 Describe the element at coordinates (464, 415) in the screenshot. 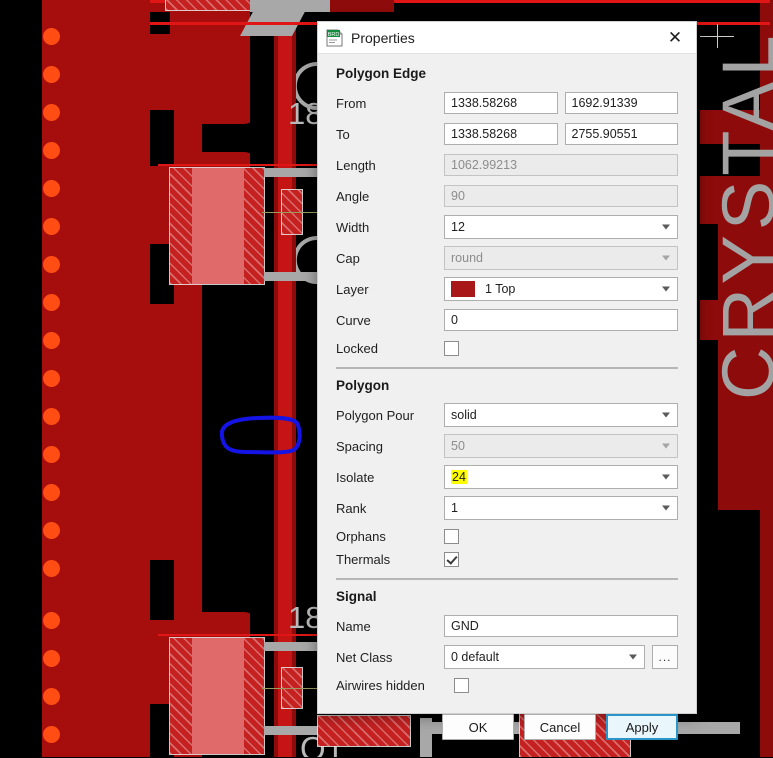

I see `polygon-pour-value: solid` at that location.